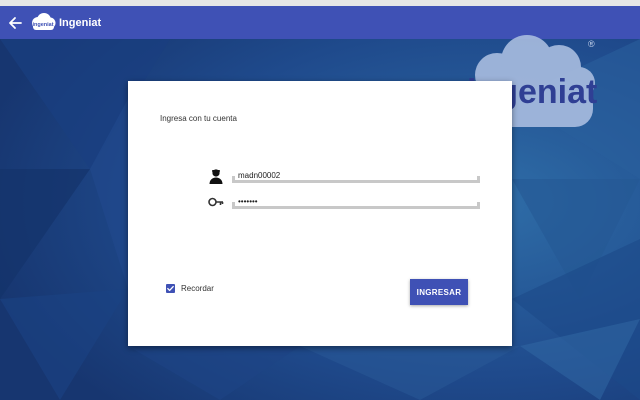 Image resolution: width=640 pixels, height=400 pixels. I want to click on app-title: Ingeniat, so click(80, 22).